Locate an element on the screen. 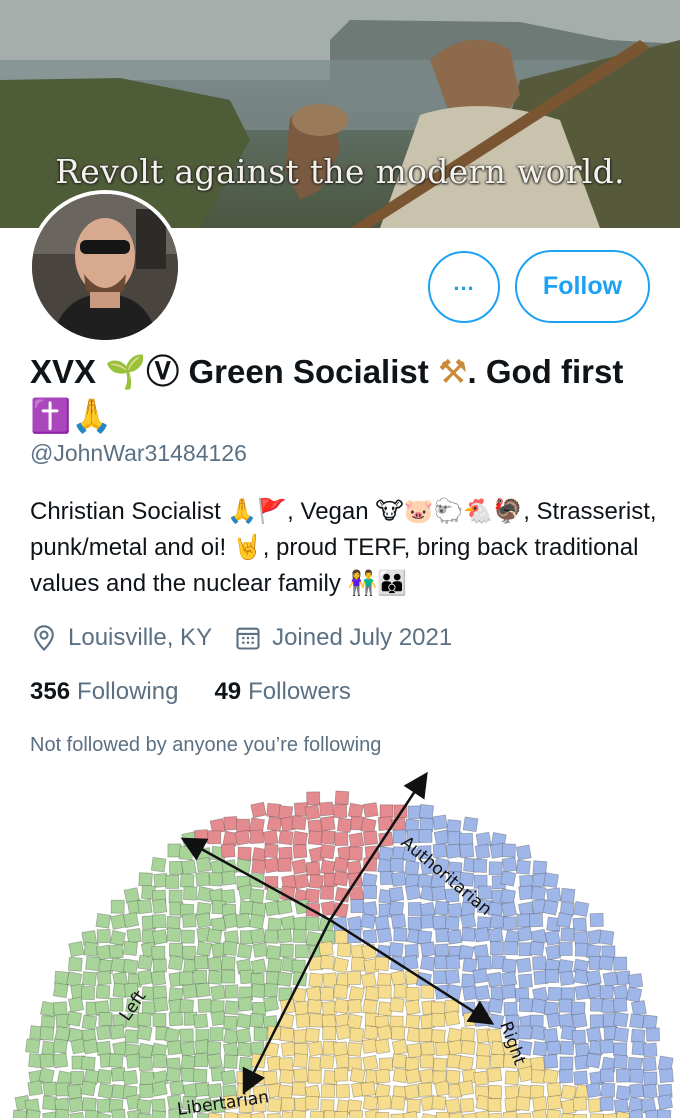  display-name: XVX 🌱Ⓥ Green Socialist ⚒. God first ✝️🙏 is located at coordinates (340, 394).